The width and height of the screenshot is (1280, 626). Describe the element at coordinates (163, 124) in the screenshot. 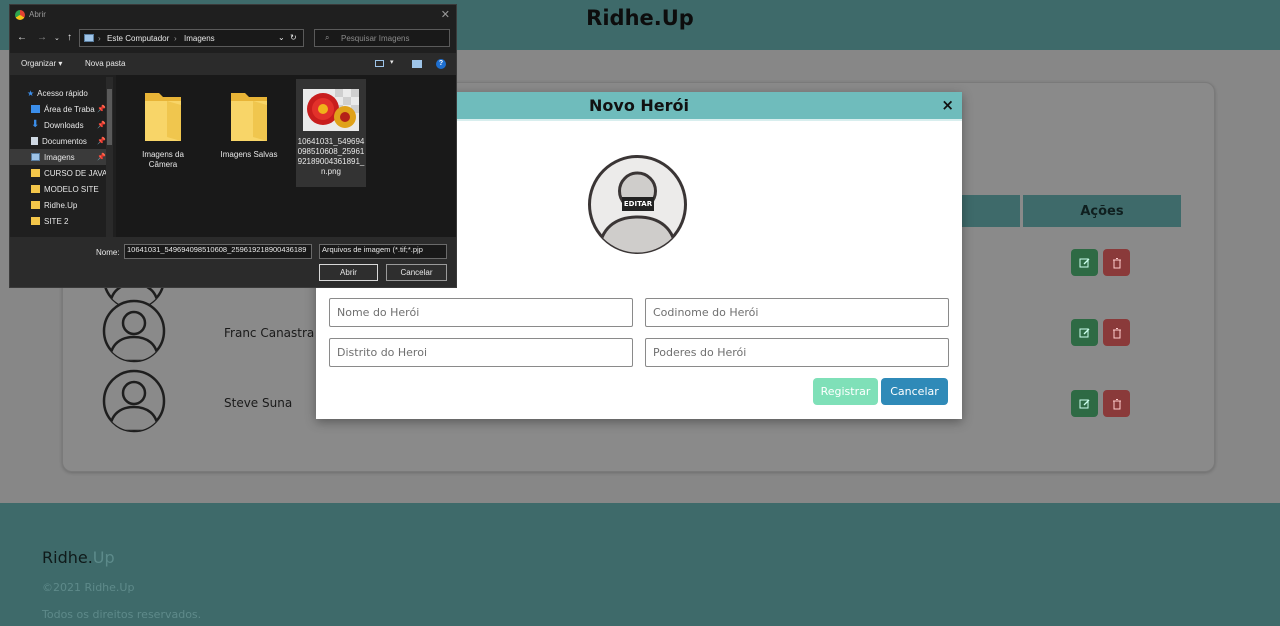

I see `file-item-folder: Imagens da Câmera` at that location.